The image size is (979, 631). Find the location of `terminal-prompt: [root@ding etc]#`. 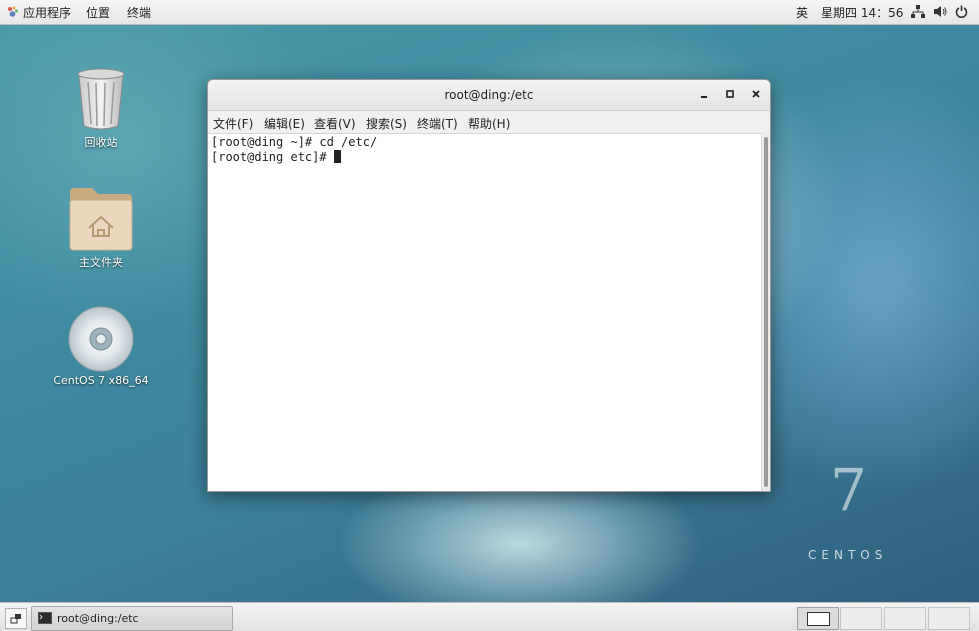

terminal-prompt: [root@ding etc]# is located at coordinates (272, 157).